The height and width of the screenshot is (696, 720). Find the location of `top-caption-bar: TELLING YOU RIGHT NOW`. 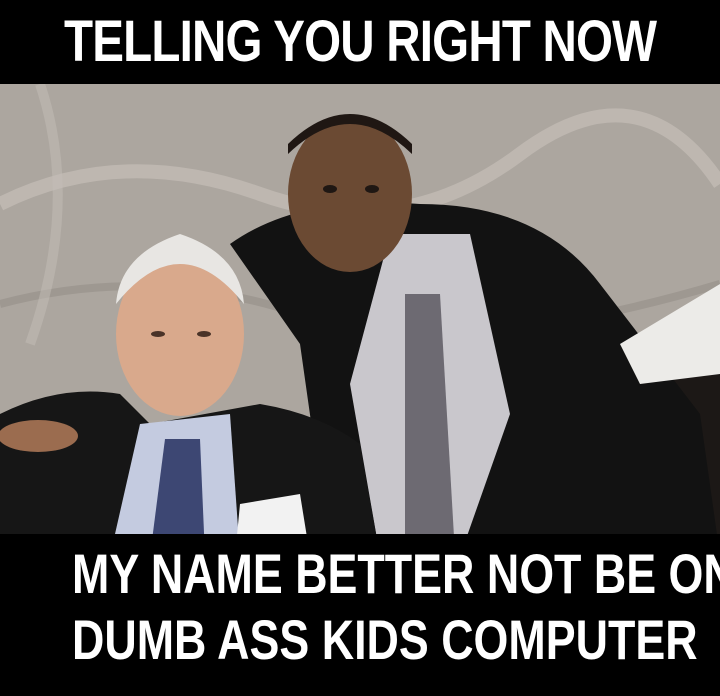

top-caption-bar: TELLING YOU RIGHT NOW is located at coordinates (360, 42).